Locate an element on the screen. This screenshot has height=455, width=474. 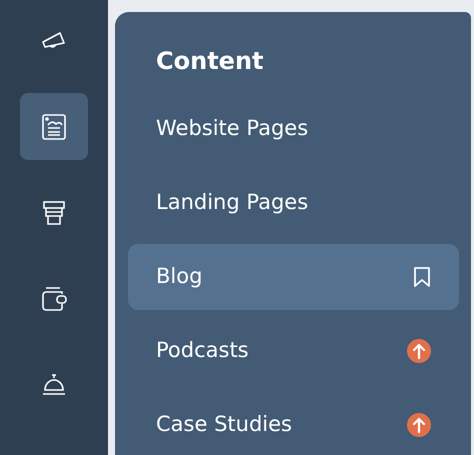
menu-item: Website Pages is located at coordinates (293, 129).